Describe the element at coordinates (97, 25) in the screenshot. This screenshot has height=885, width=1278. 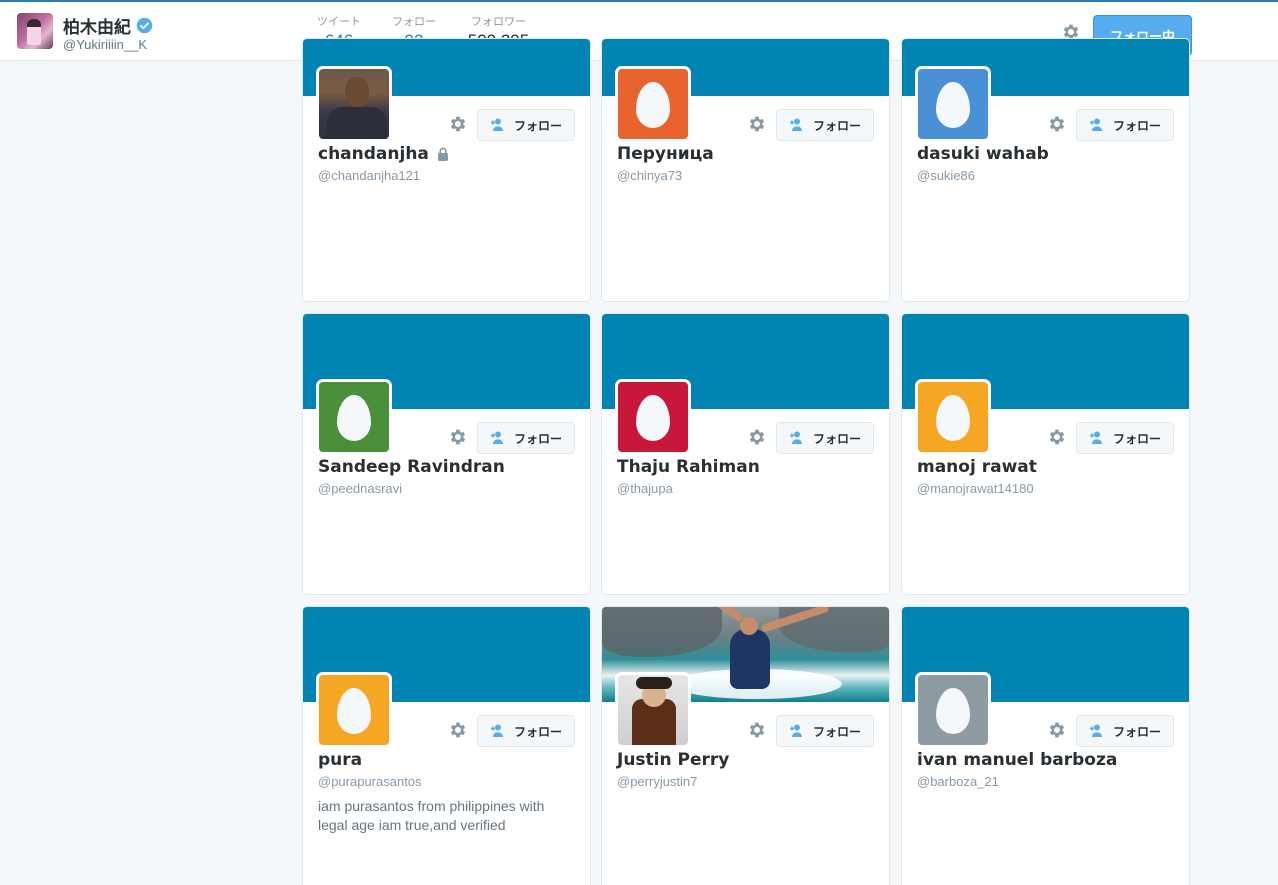
I see `profile-name: 柏木由紀` at that location.